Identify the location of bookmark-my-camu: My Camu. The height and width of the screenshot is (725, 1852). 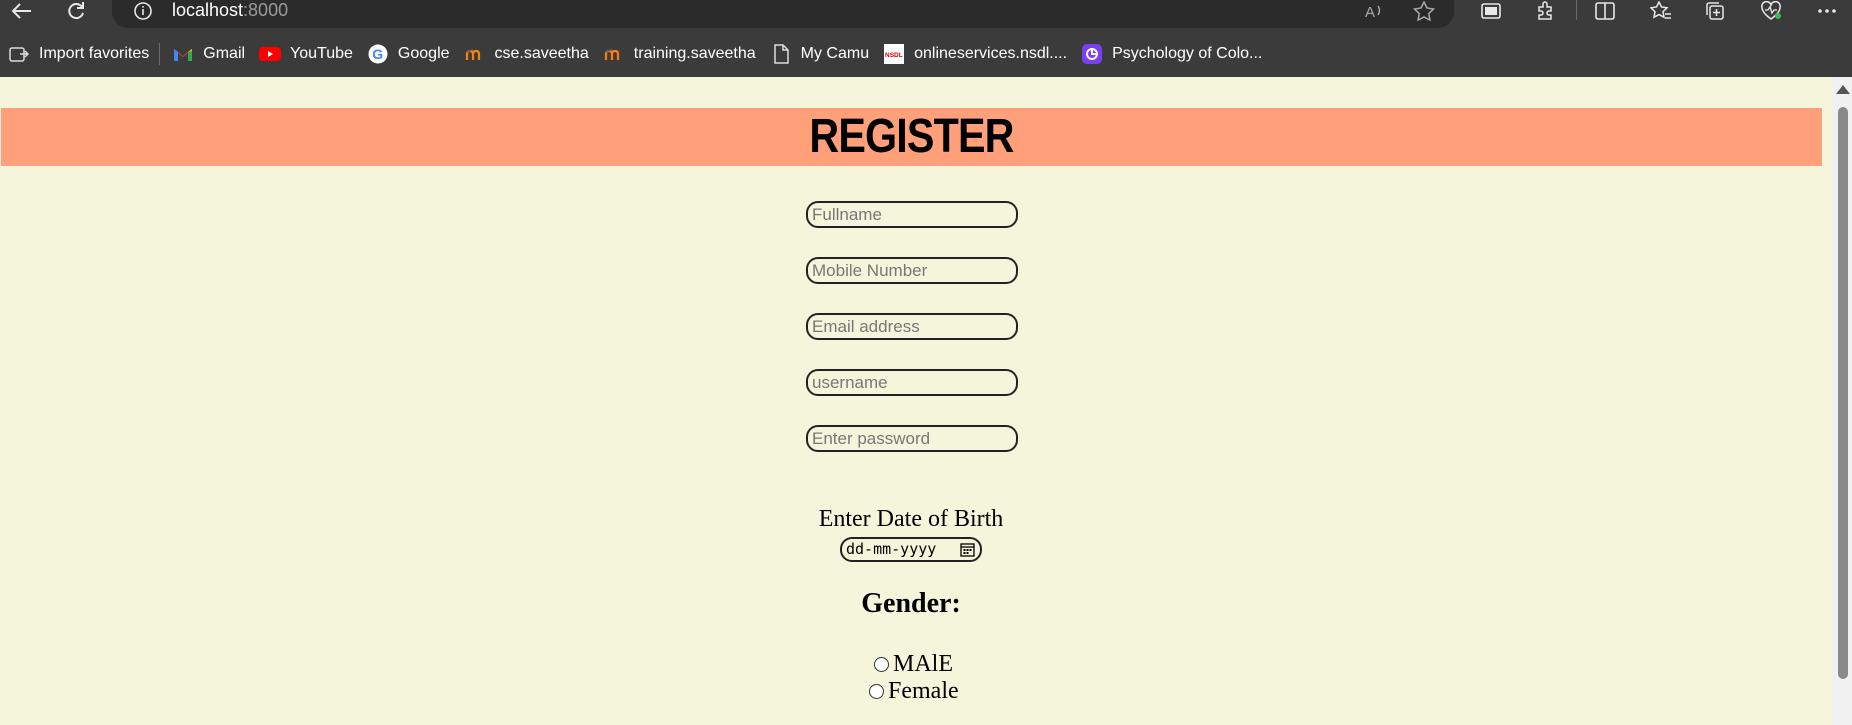
(822, 54).